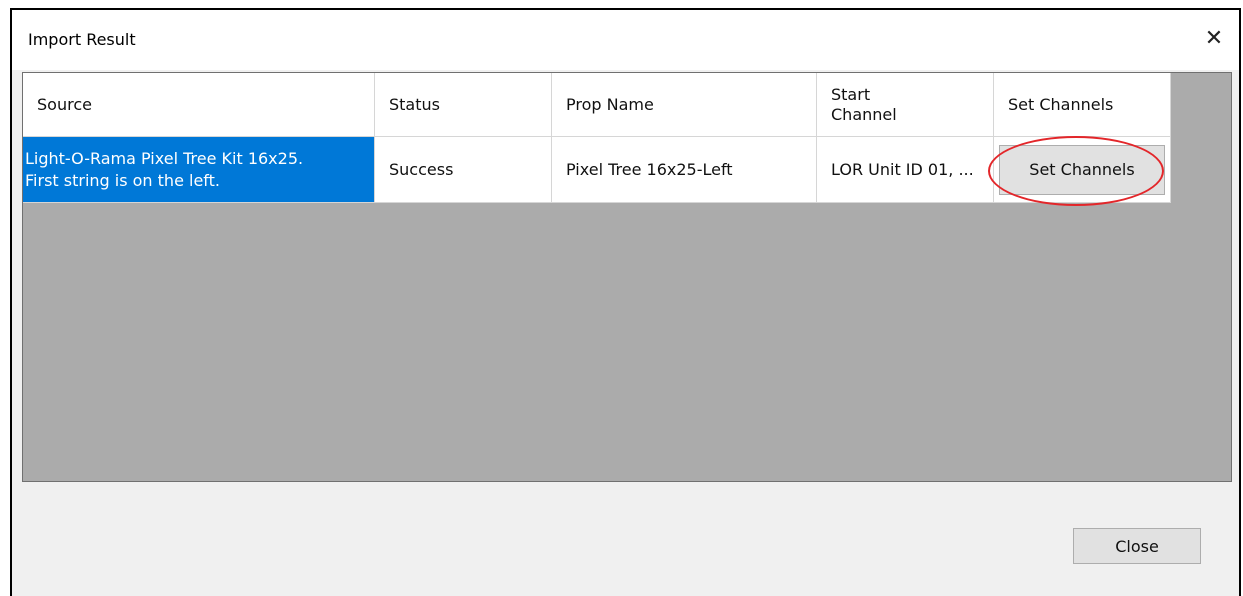 This screenshot has width=1243, height=596. I want to click on title-bar: Import Result ✕, so click(625, 40).